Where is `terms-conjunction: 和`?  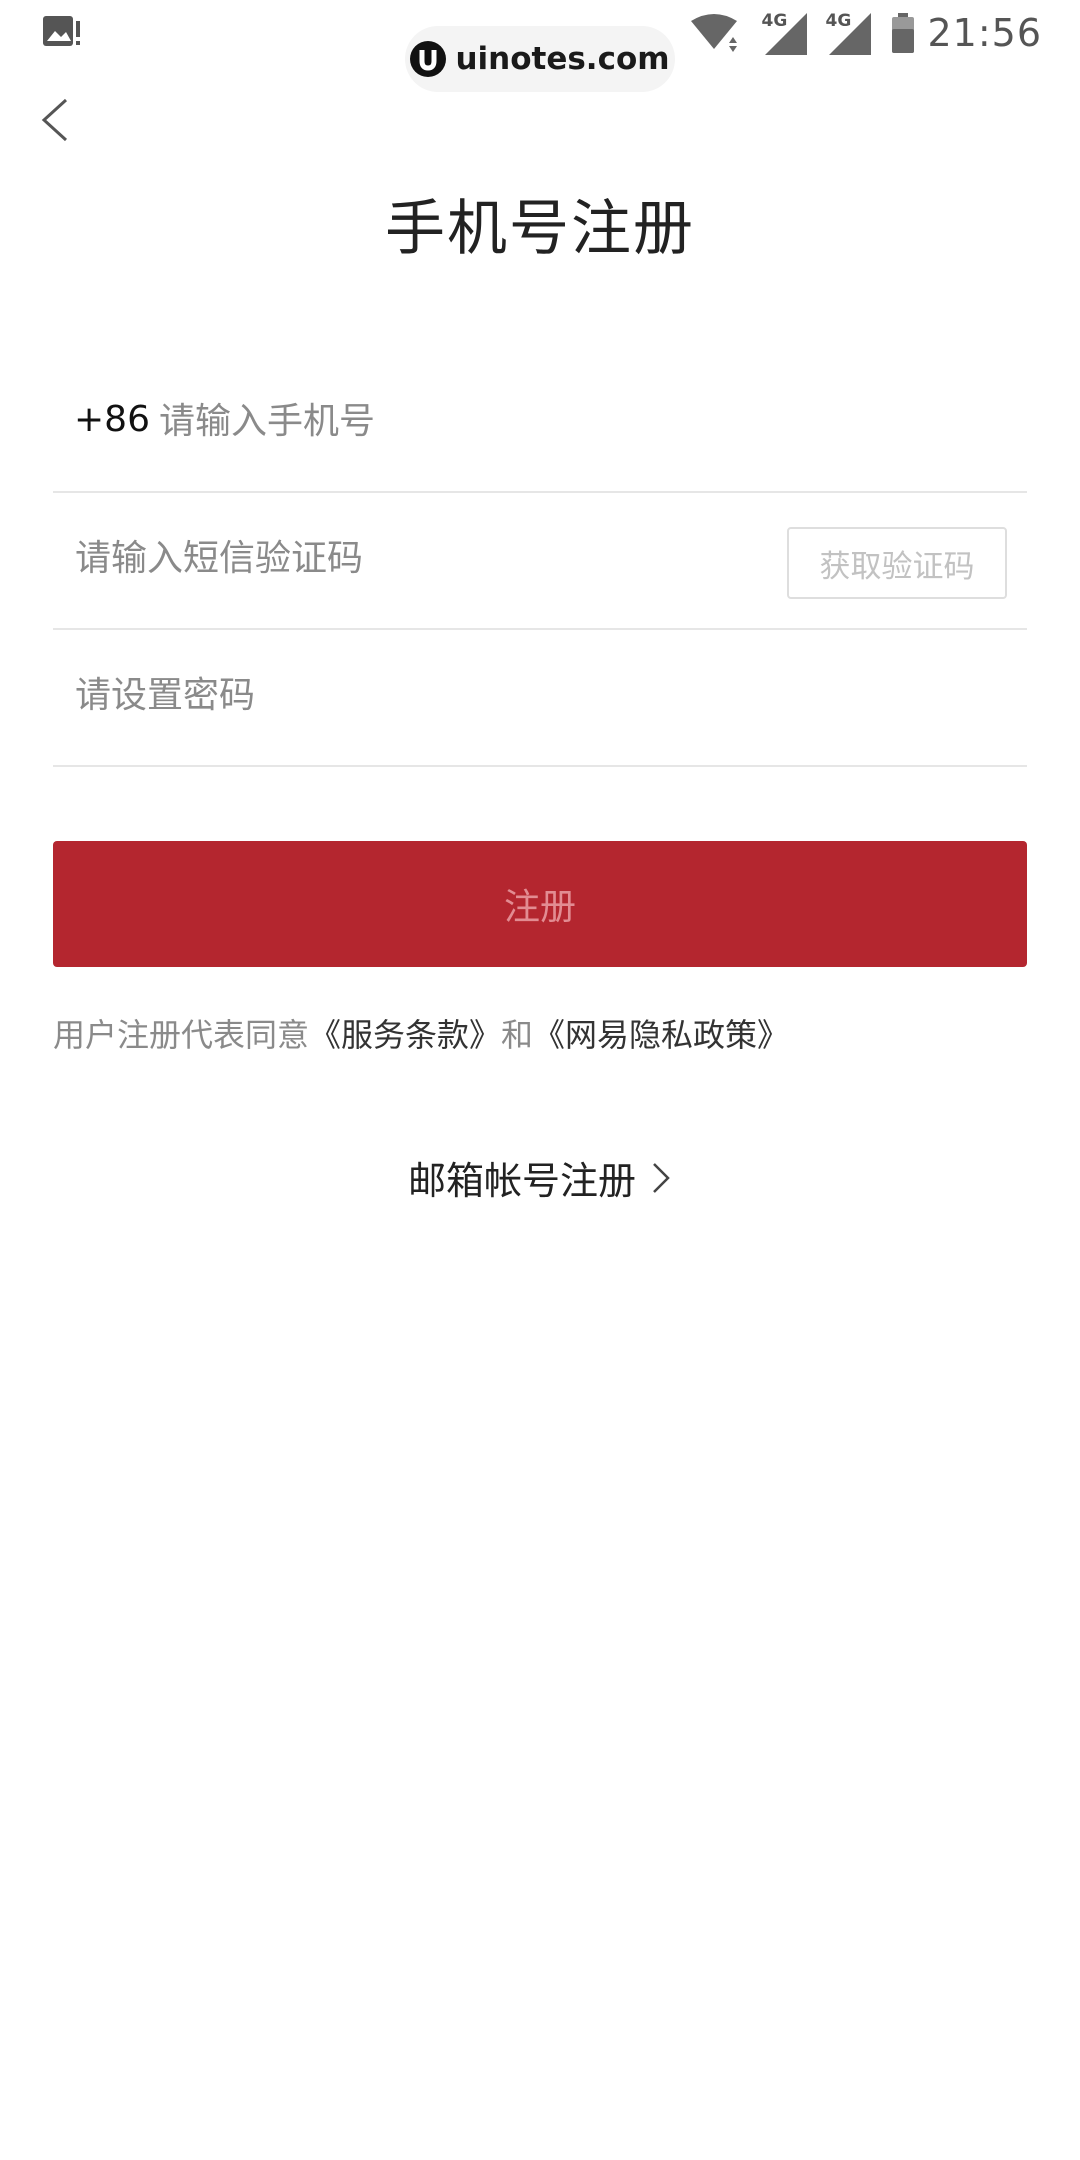 terms-conjunction: 和 is located at coordinates (517, 1035).